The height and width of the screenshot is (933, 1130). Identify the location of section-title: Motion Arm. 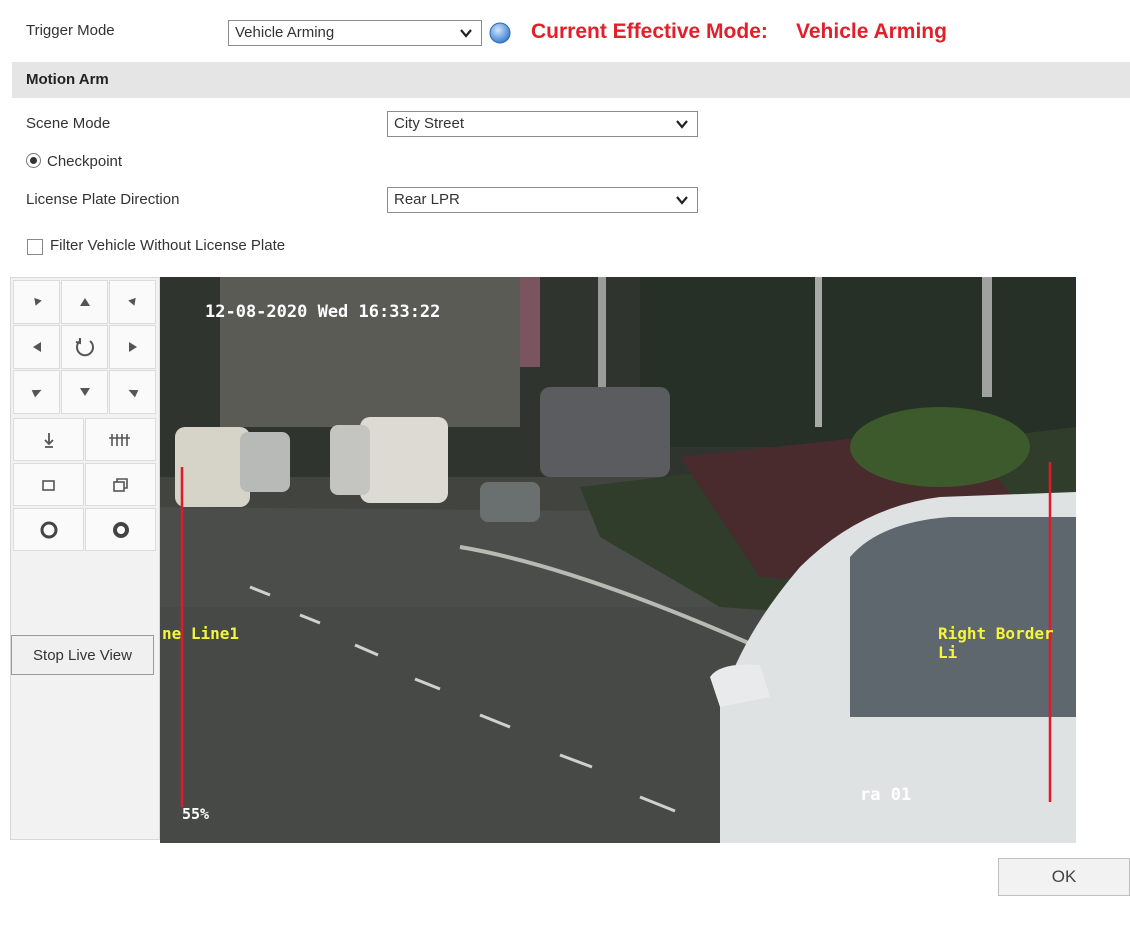
(67, 79).